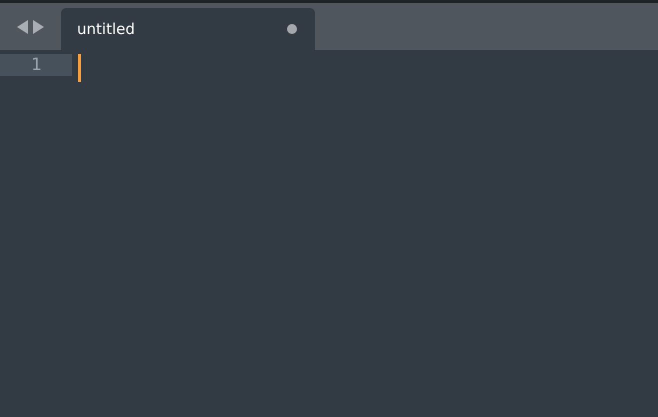 Image resolution: width=658 pixels, height=417 pixels. Describe the element at coordinates (38, 27) in the screenshot. I see `right-arrow-icon` at that location.